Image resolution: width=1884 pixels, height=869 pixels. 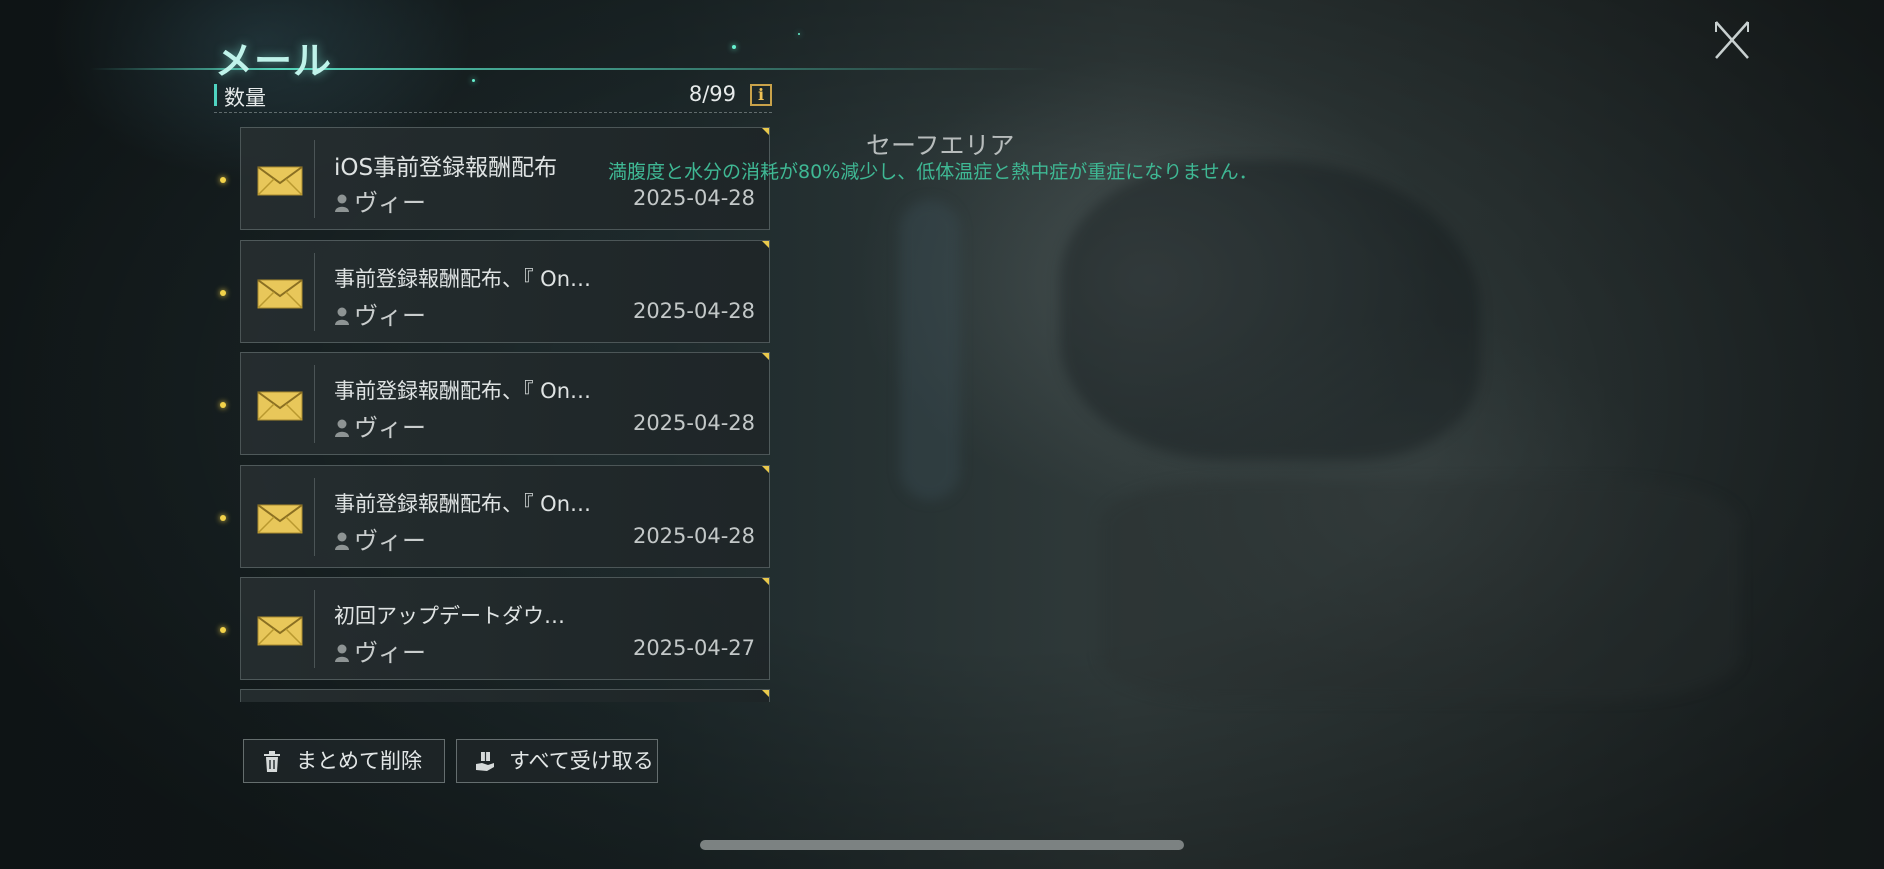 I want to click on bulk-delete-button: まとめて削除, so click(x=344, y=761).